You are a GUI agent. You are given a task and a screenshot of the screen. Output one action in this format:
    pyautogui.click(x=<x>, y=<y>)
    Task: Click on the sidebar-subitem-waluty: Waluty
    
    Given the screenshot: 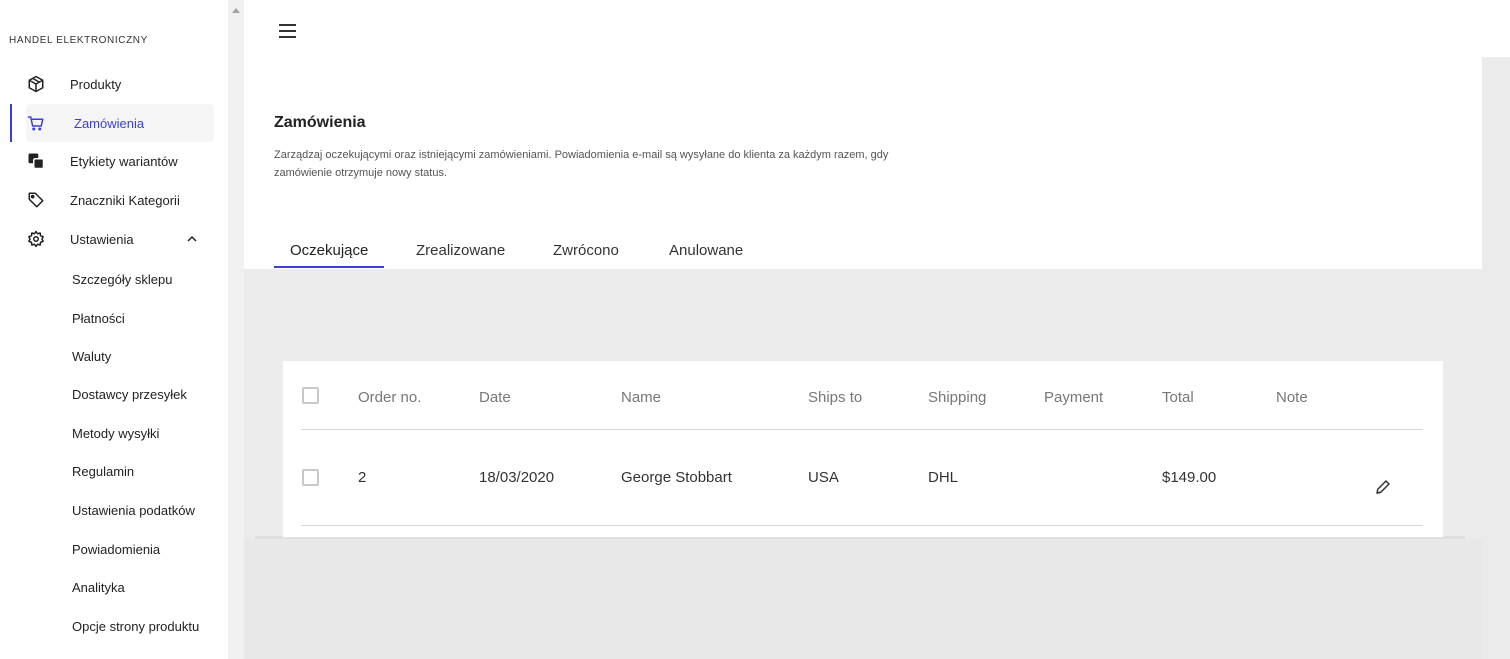 What is the action you would take?
    pyautogui.click(x=91, y=356)
    